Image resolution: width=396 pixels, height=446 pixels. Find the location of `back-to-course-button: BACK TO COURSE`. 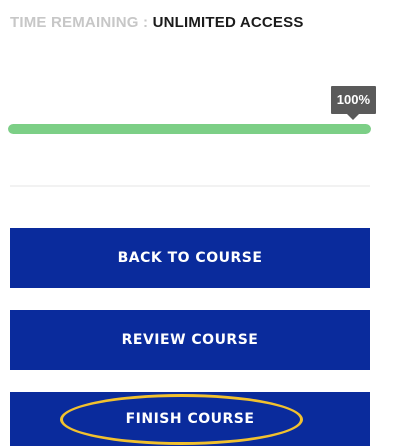

back-to-course-button: BACK TO COURSE is located at coordinates (190, 258).